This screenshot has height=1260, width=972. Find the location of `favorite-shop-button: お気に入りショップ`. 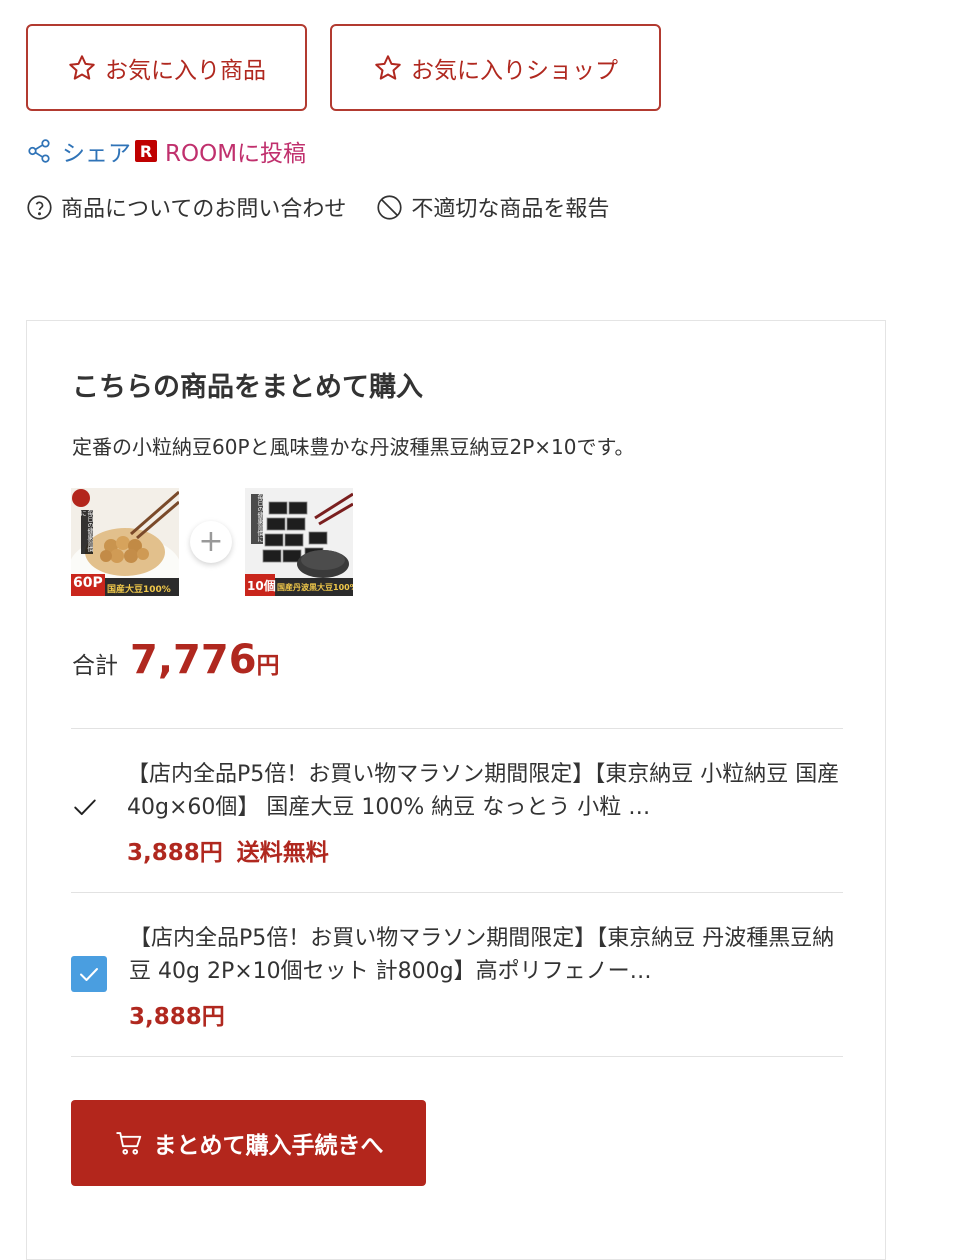

favorite-shop-button: お気に入りショップ is located at coordinates (495, 67).